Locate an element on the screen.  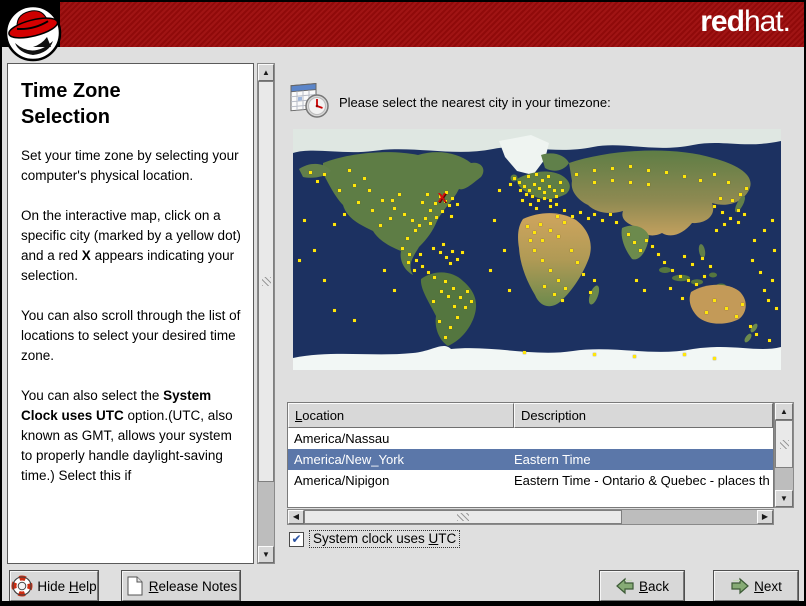
release-notes-button: Release Notes is located at coordinates (181, 586).